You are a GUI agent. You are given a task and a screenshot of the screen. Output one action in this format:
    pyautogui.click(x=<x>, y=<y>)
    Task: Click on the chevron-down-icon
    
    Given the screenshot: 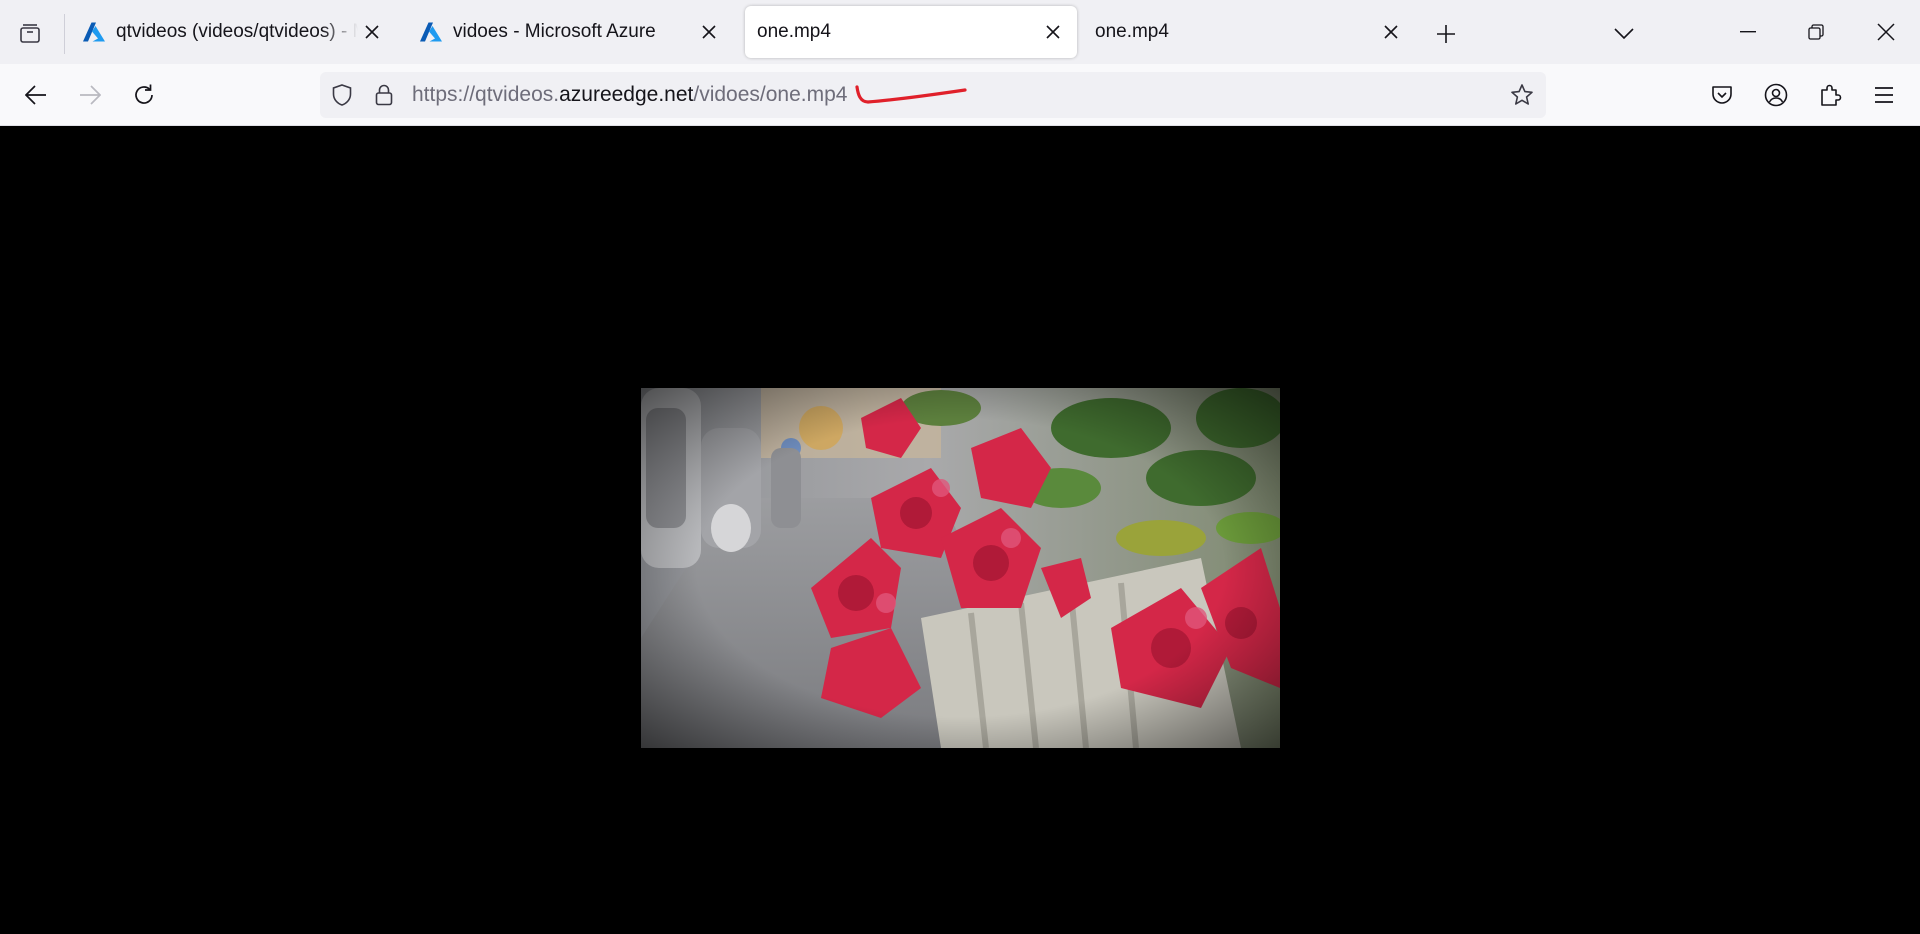 What is the action you would take?
    pyautogui.click(x=1624, y=34)
    